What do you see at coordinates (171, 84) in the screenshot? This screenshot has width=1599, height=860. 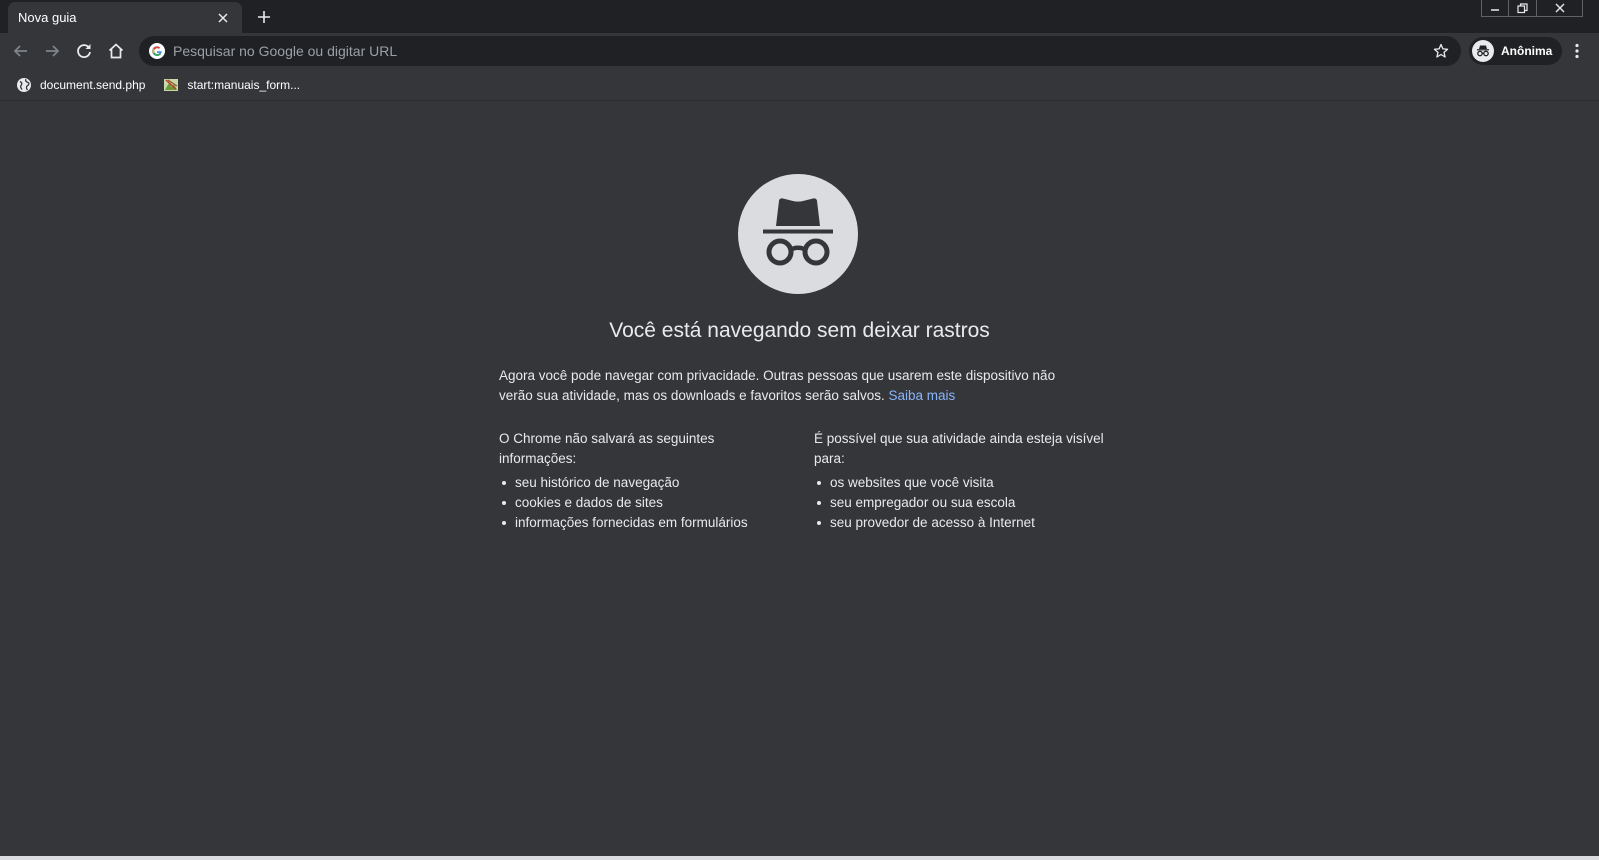 I see `site-favicon-icon` at bounding box center [171, 84].